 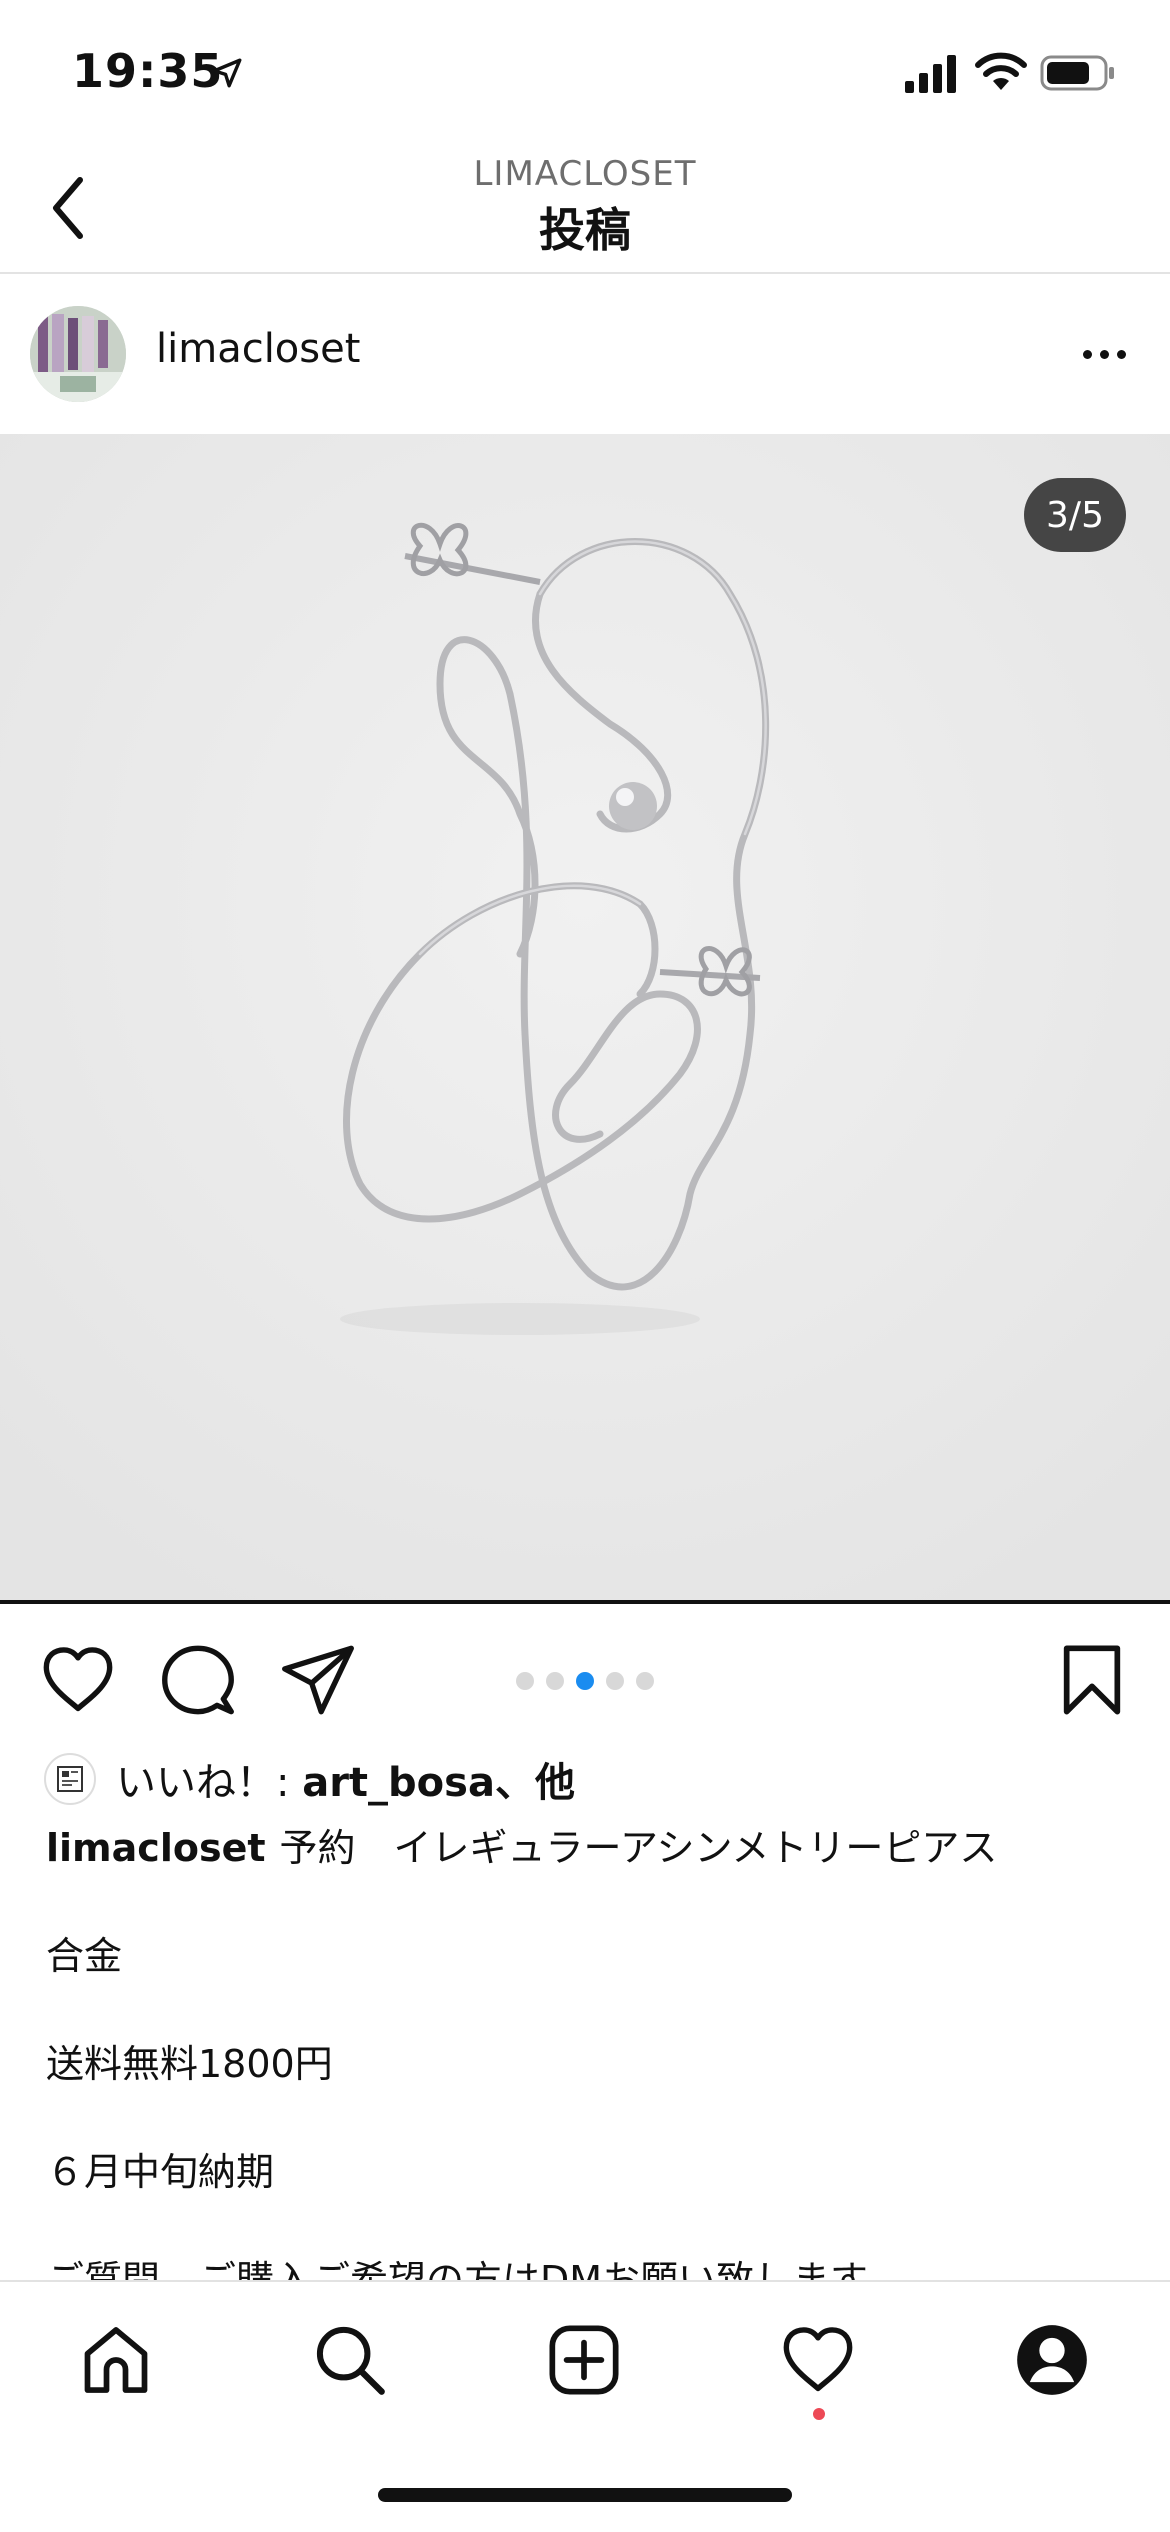 I want to click on notification-dot, so click(x=819, y=2414).